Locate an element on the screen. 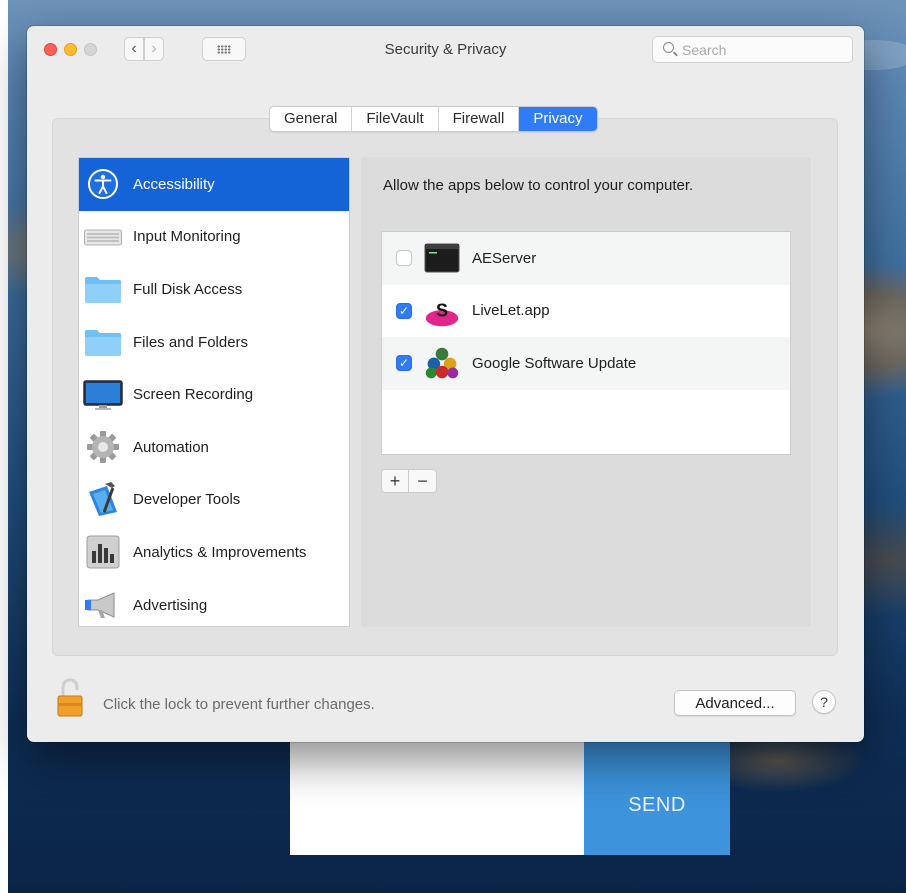 Image resolution: width=906 pixels, height=893 pixels. title-bar: ‹ › Security & Privacy is located at coordinates (445, 50).